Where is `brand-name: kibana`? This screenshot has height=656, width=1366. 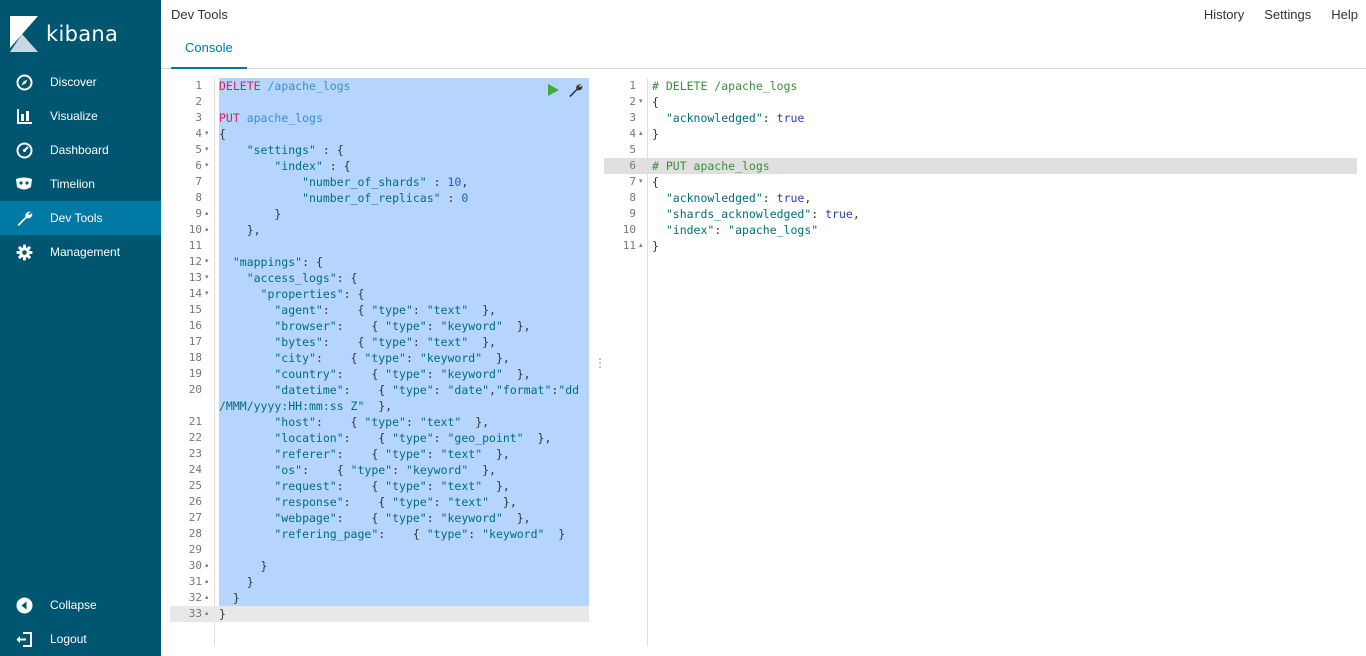 brand-name: kibana is located at coordinates (82, 34).